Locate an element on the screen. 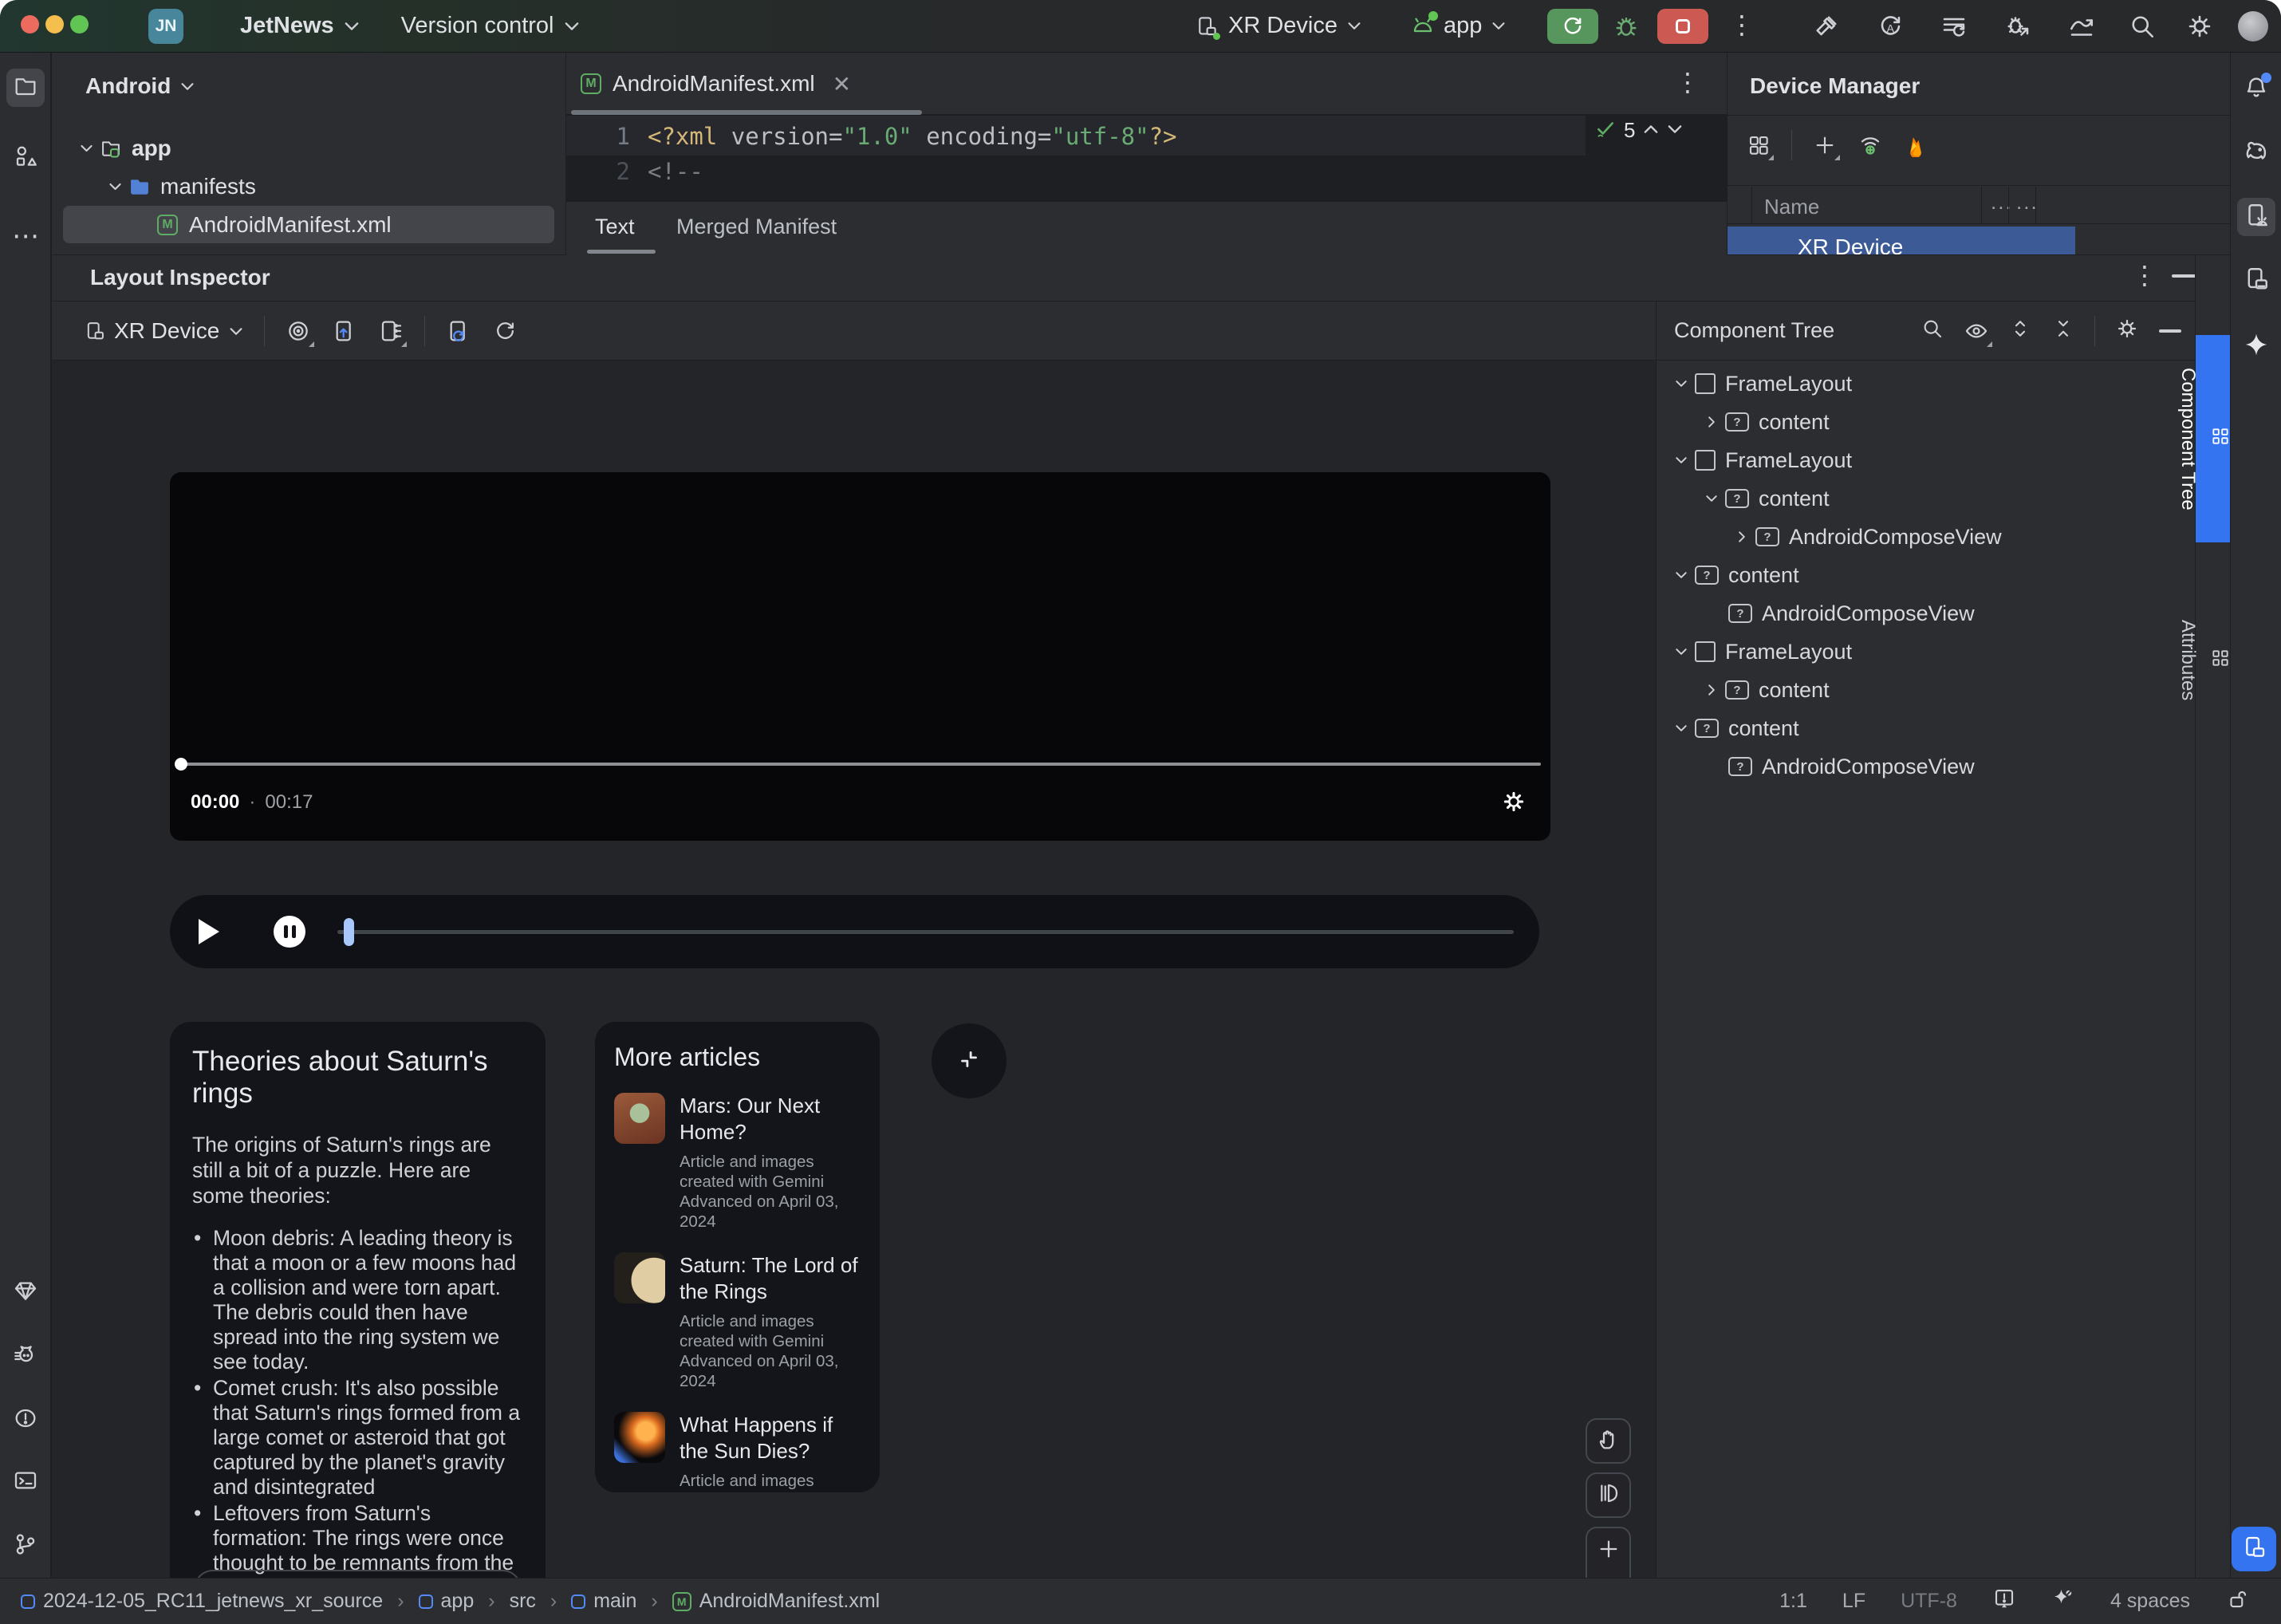  more-tool-windows-button: ⋯ is located at coordinates (26, 236).